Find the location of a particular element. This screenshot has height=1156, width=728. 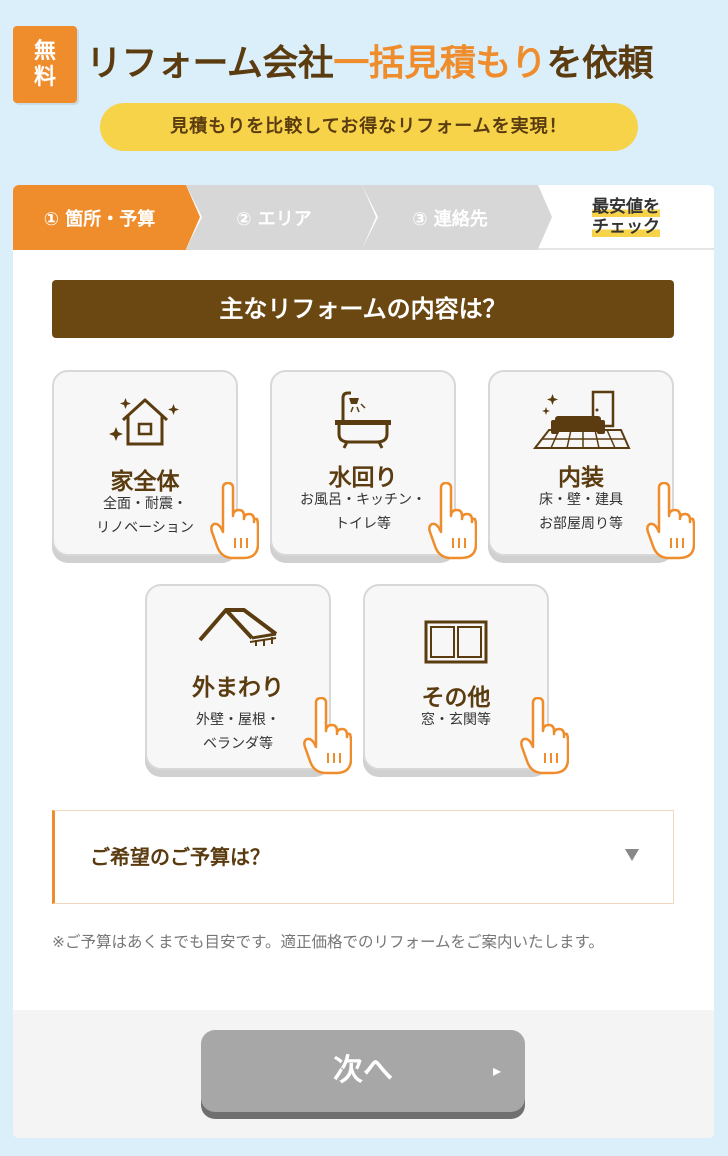

option-desc-line-1: 全面・耐震・ is located at coordinates (145, 504).